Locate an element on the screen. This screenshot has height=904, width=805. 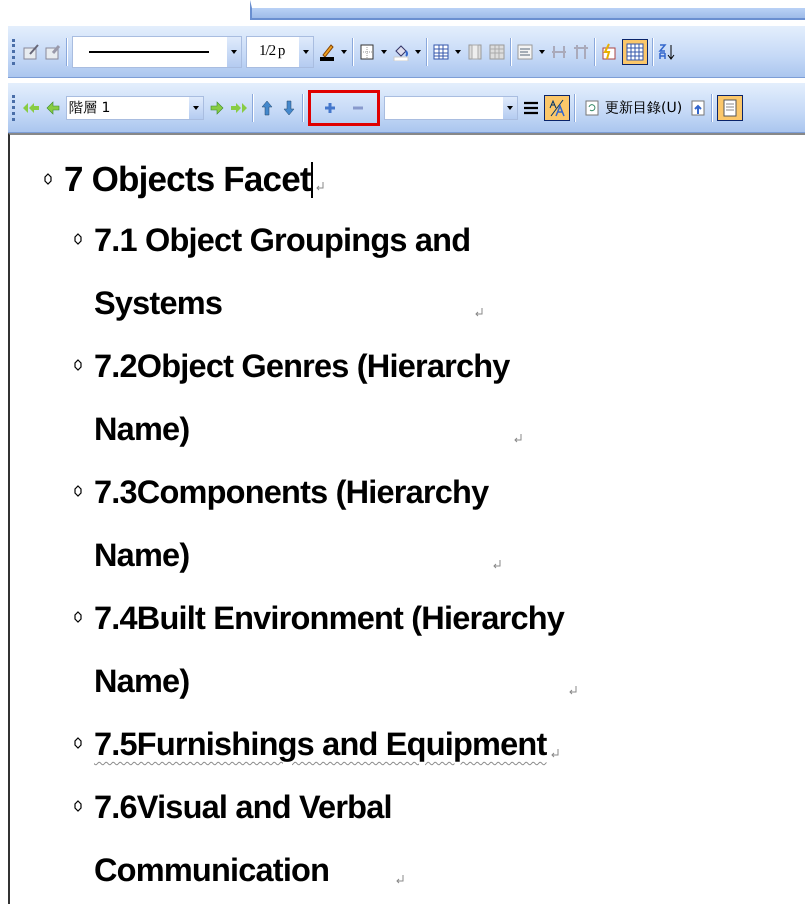
paint-bucket-icon is located at coordinates (401, 51).